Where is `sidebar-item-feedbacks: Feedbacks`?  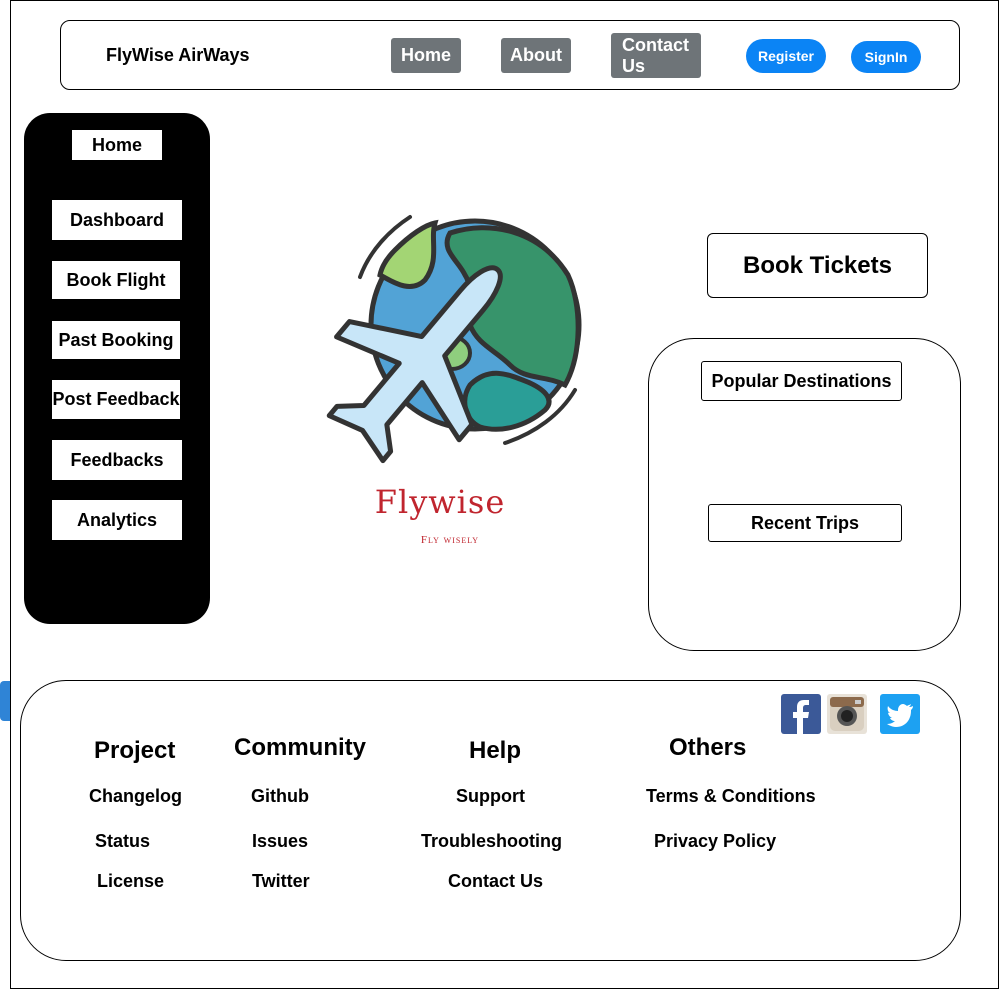 sidebar-item-feedbacks: Feedbacks is located at coordinates (117, 460).